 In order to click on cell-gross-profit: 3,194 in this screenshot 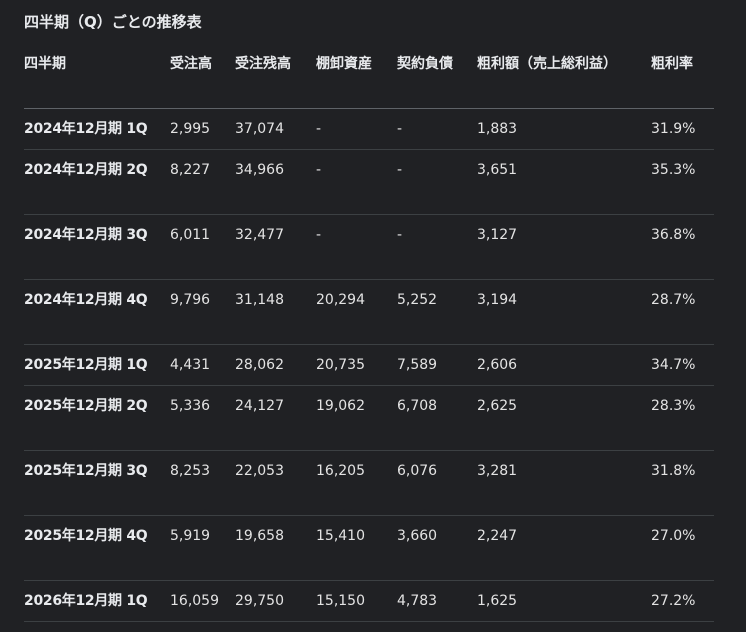, I will do `click(564, 312)`.